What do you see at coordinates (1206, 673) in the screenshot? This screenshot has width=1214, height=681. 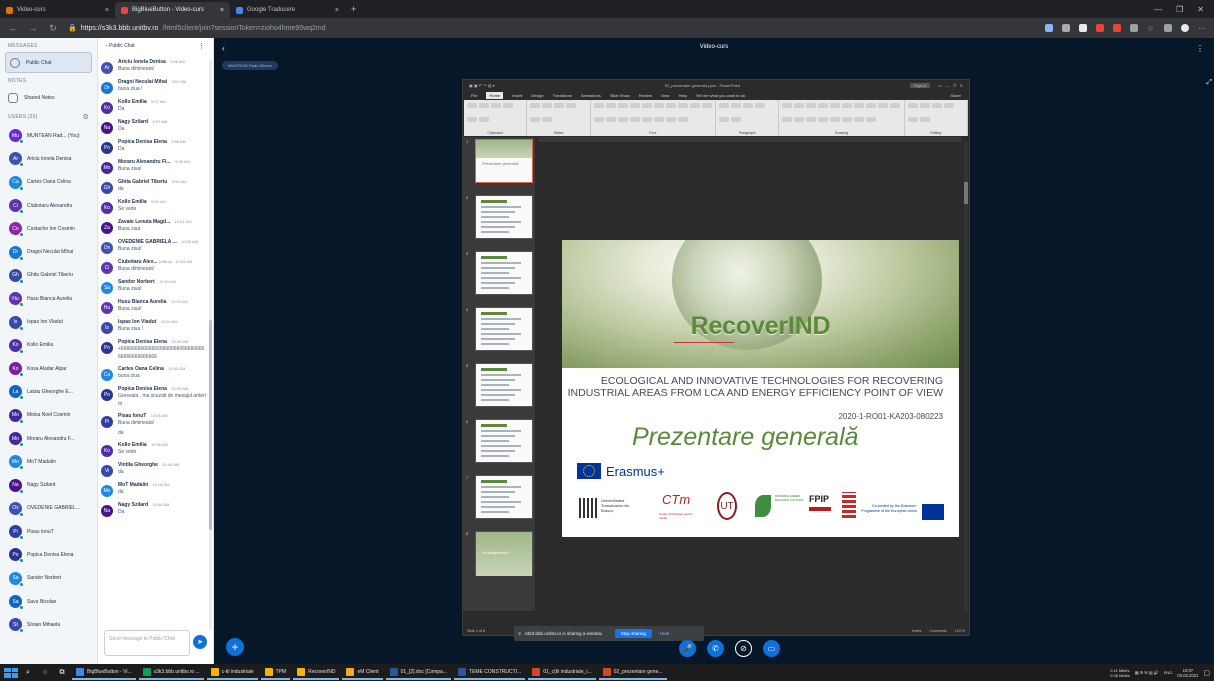 I see `notifications-icon: ▢` at bounding box center [1206, 673].